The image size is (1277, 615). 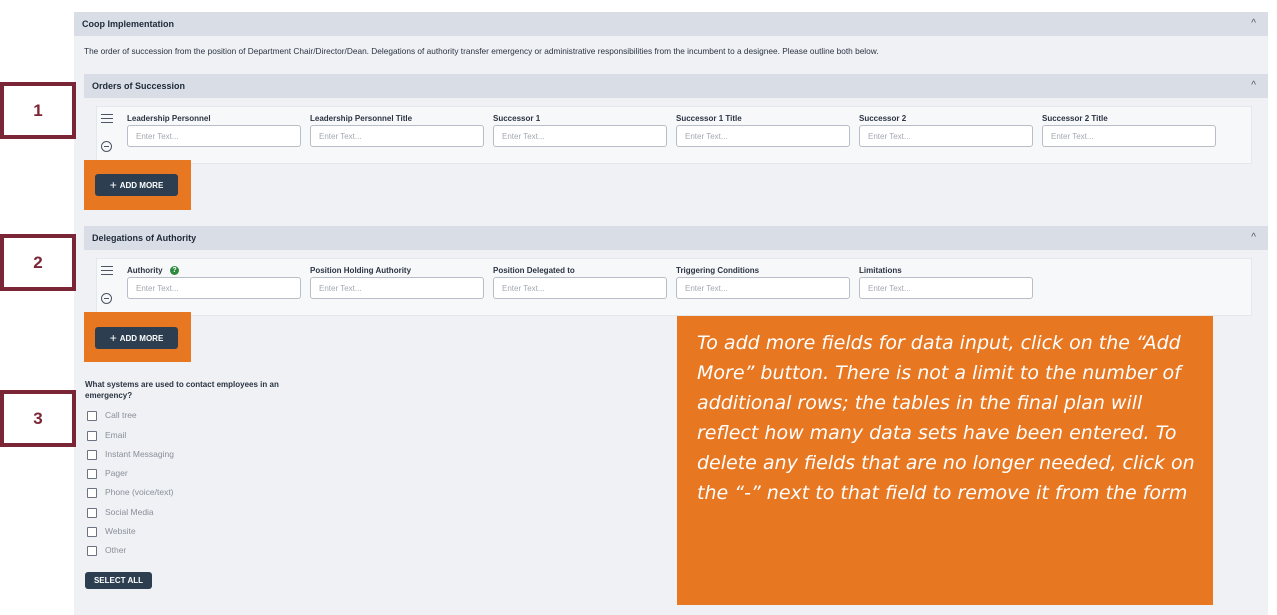 I want to click on successor-1-title-input, so click(x=763, y=136).